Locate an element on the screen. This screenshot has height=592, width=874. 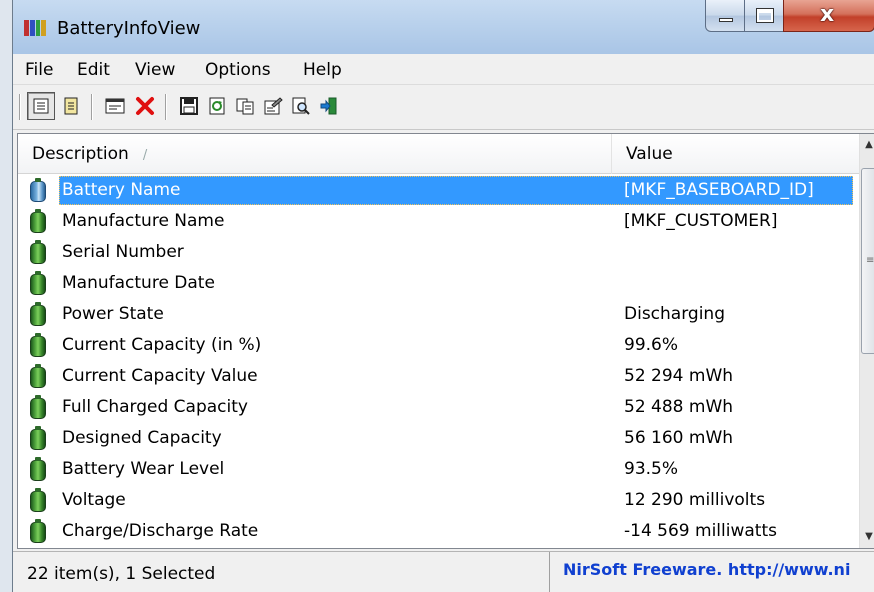
list-item: Voltage 12 290 millivolts is located at coordinates (439, 500).